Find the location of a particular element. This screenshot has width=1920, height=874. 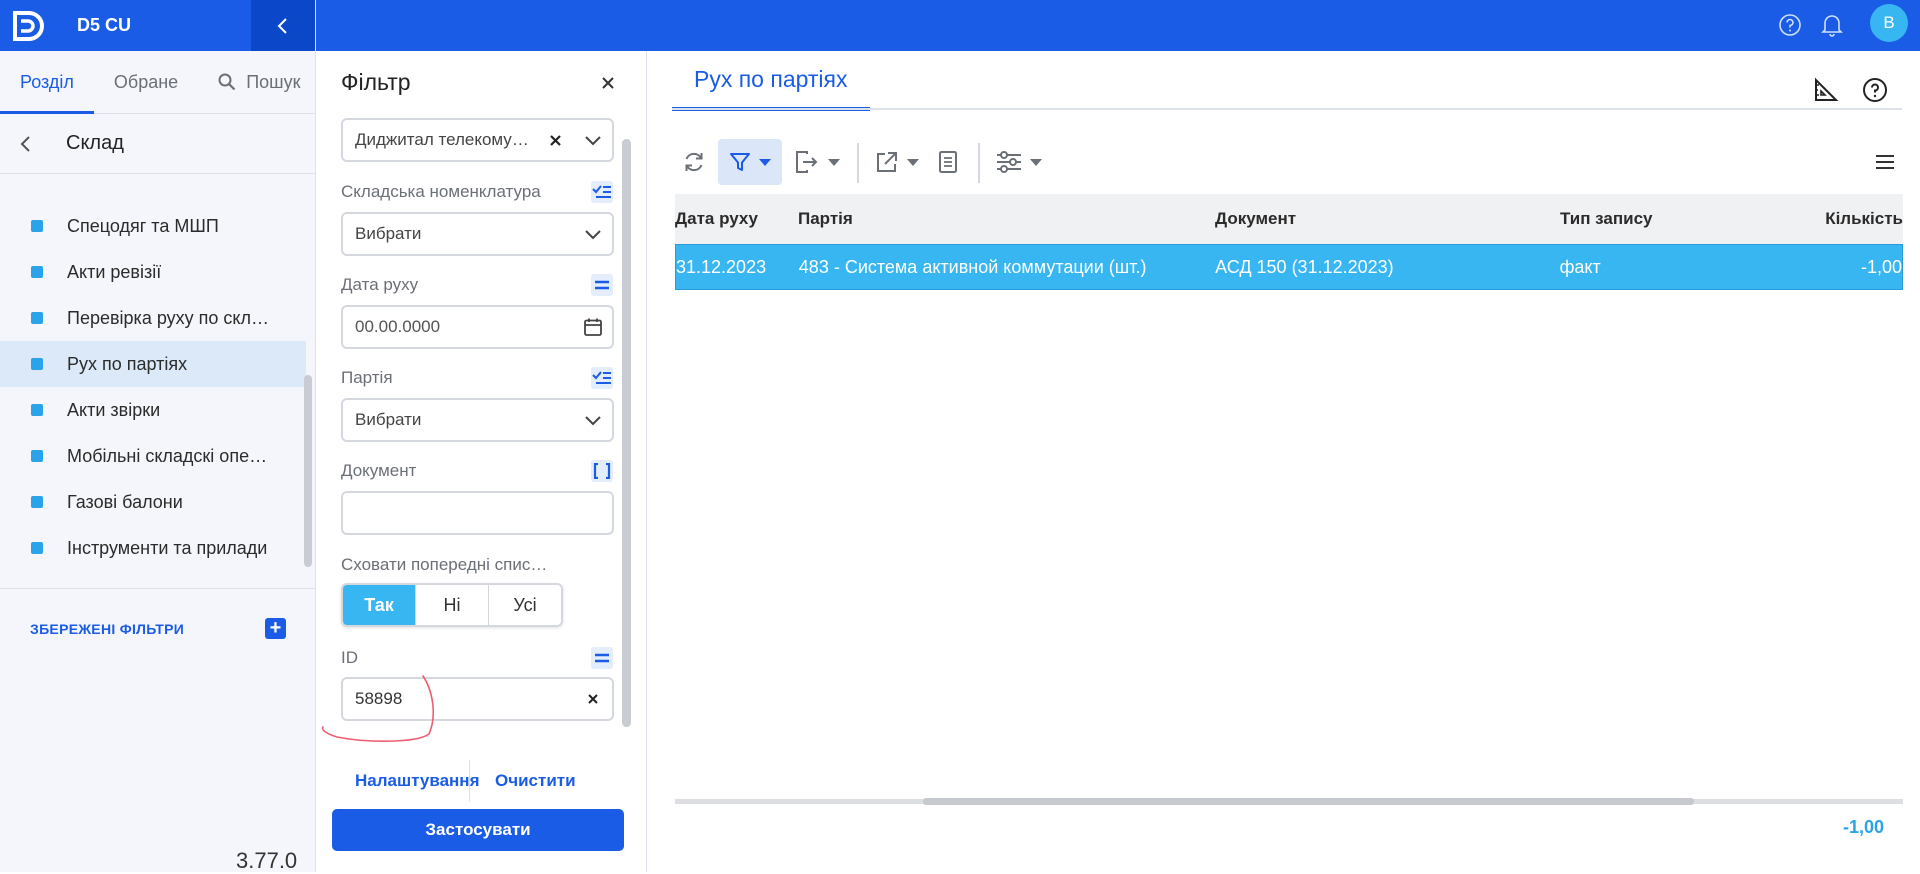

sidebar-item-label: Інструменти та прилади is located at coordinates (167, 547).